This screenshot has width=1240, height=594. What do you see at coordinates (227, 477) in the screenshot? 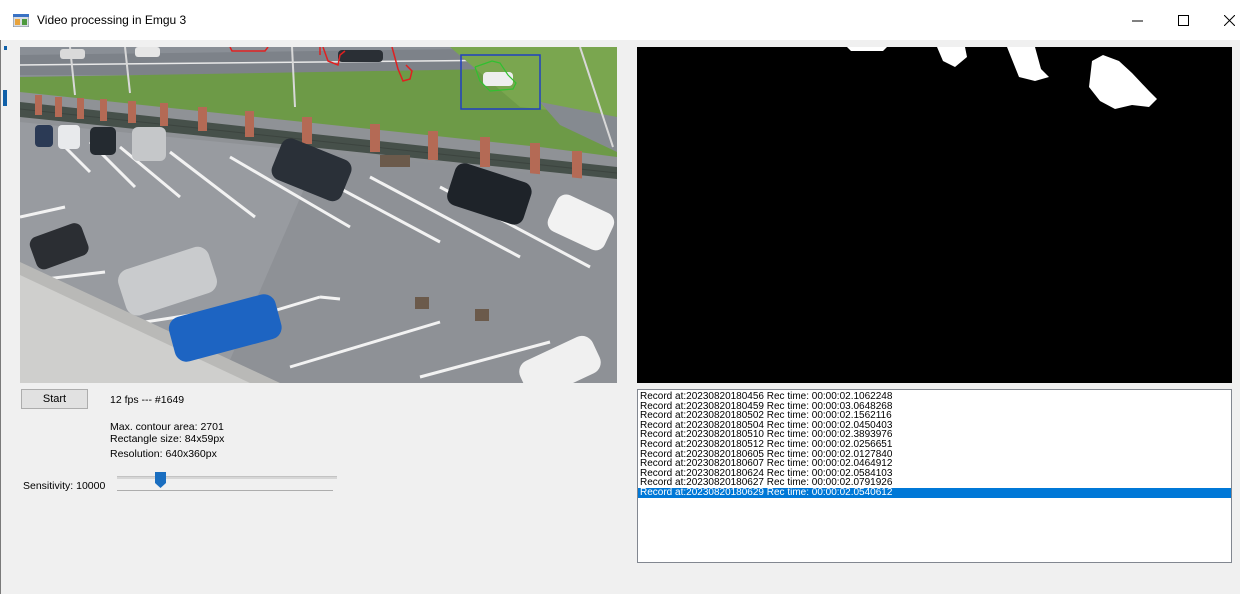
I see `slider-track` at bounding box center [227, 477].